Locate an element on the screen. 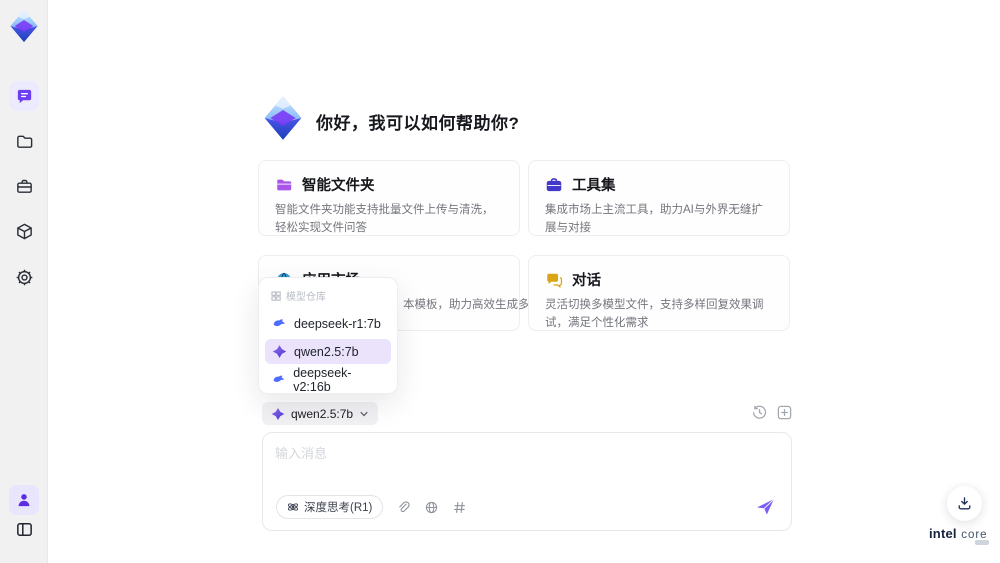 The width and height of the screenshot is (1000, 563). folder-icon is located at coordinates (24, 141).